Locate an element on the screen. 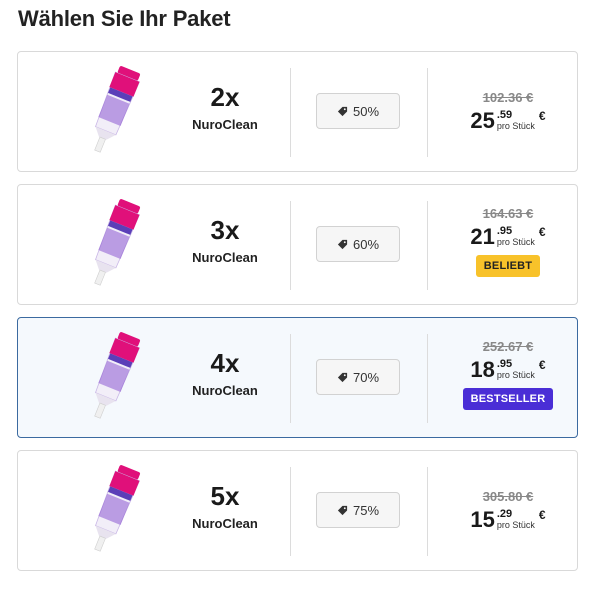 The height and width of the screenshot is (592, 597). package-quantity: 3x is located at coordinates (225, 230).